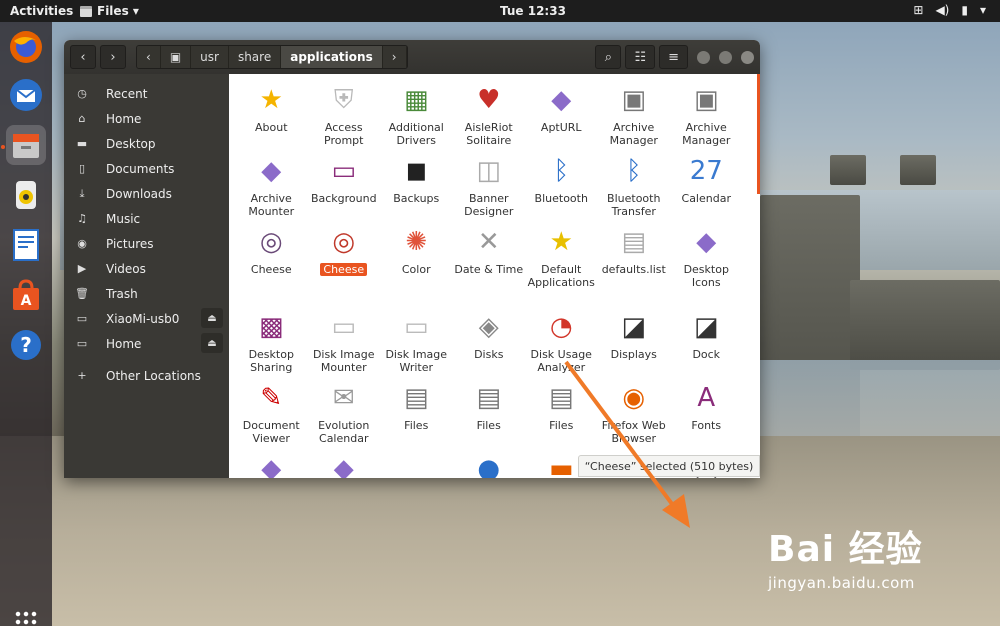 This screenshot has height=626, width=1000. I want to click on view-toggle-button: ☷, so click(640, 57).